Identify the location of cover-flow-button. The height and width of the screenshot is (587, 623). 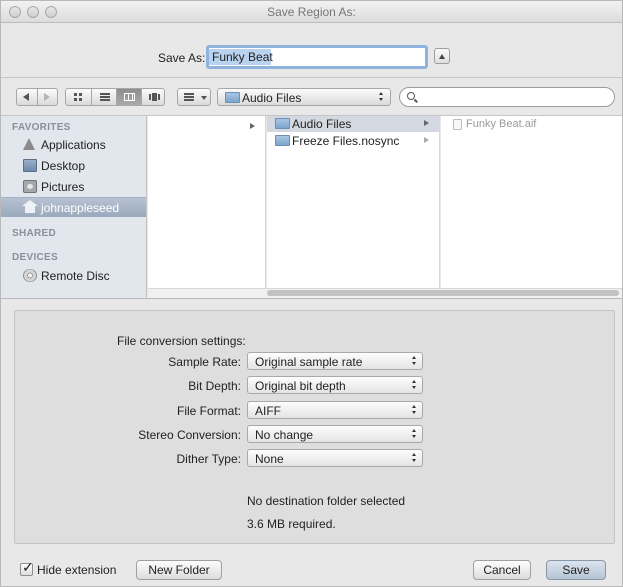
(153, 97).